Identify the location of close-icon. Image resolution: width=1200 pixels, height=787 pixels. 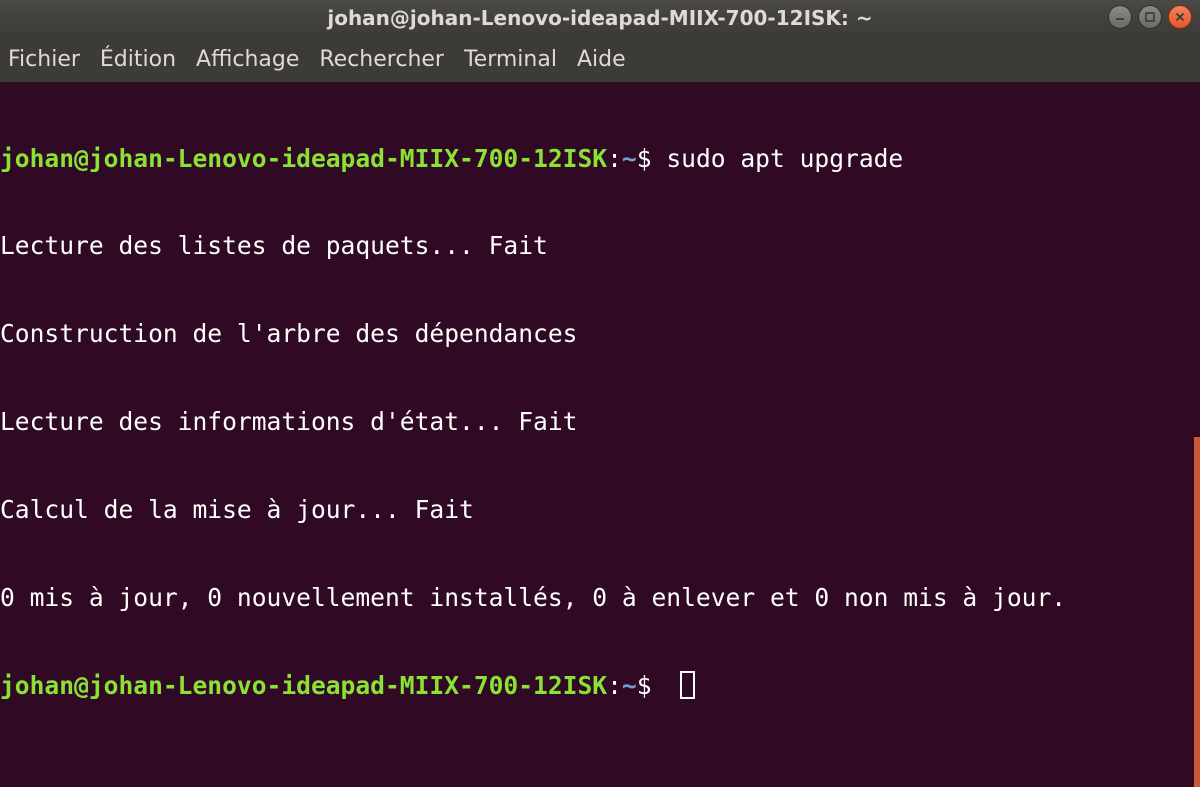
(1180, 17).